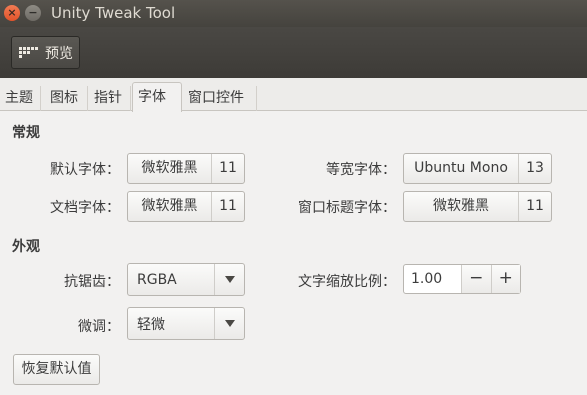 This screenshot has height=395, width=587. What do you see at coordinates (347, 282) in the screenshot?
I see `text-scale-label: 文字缩放比例：` at bounding box center [347, 282].